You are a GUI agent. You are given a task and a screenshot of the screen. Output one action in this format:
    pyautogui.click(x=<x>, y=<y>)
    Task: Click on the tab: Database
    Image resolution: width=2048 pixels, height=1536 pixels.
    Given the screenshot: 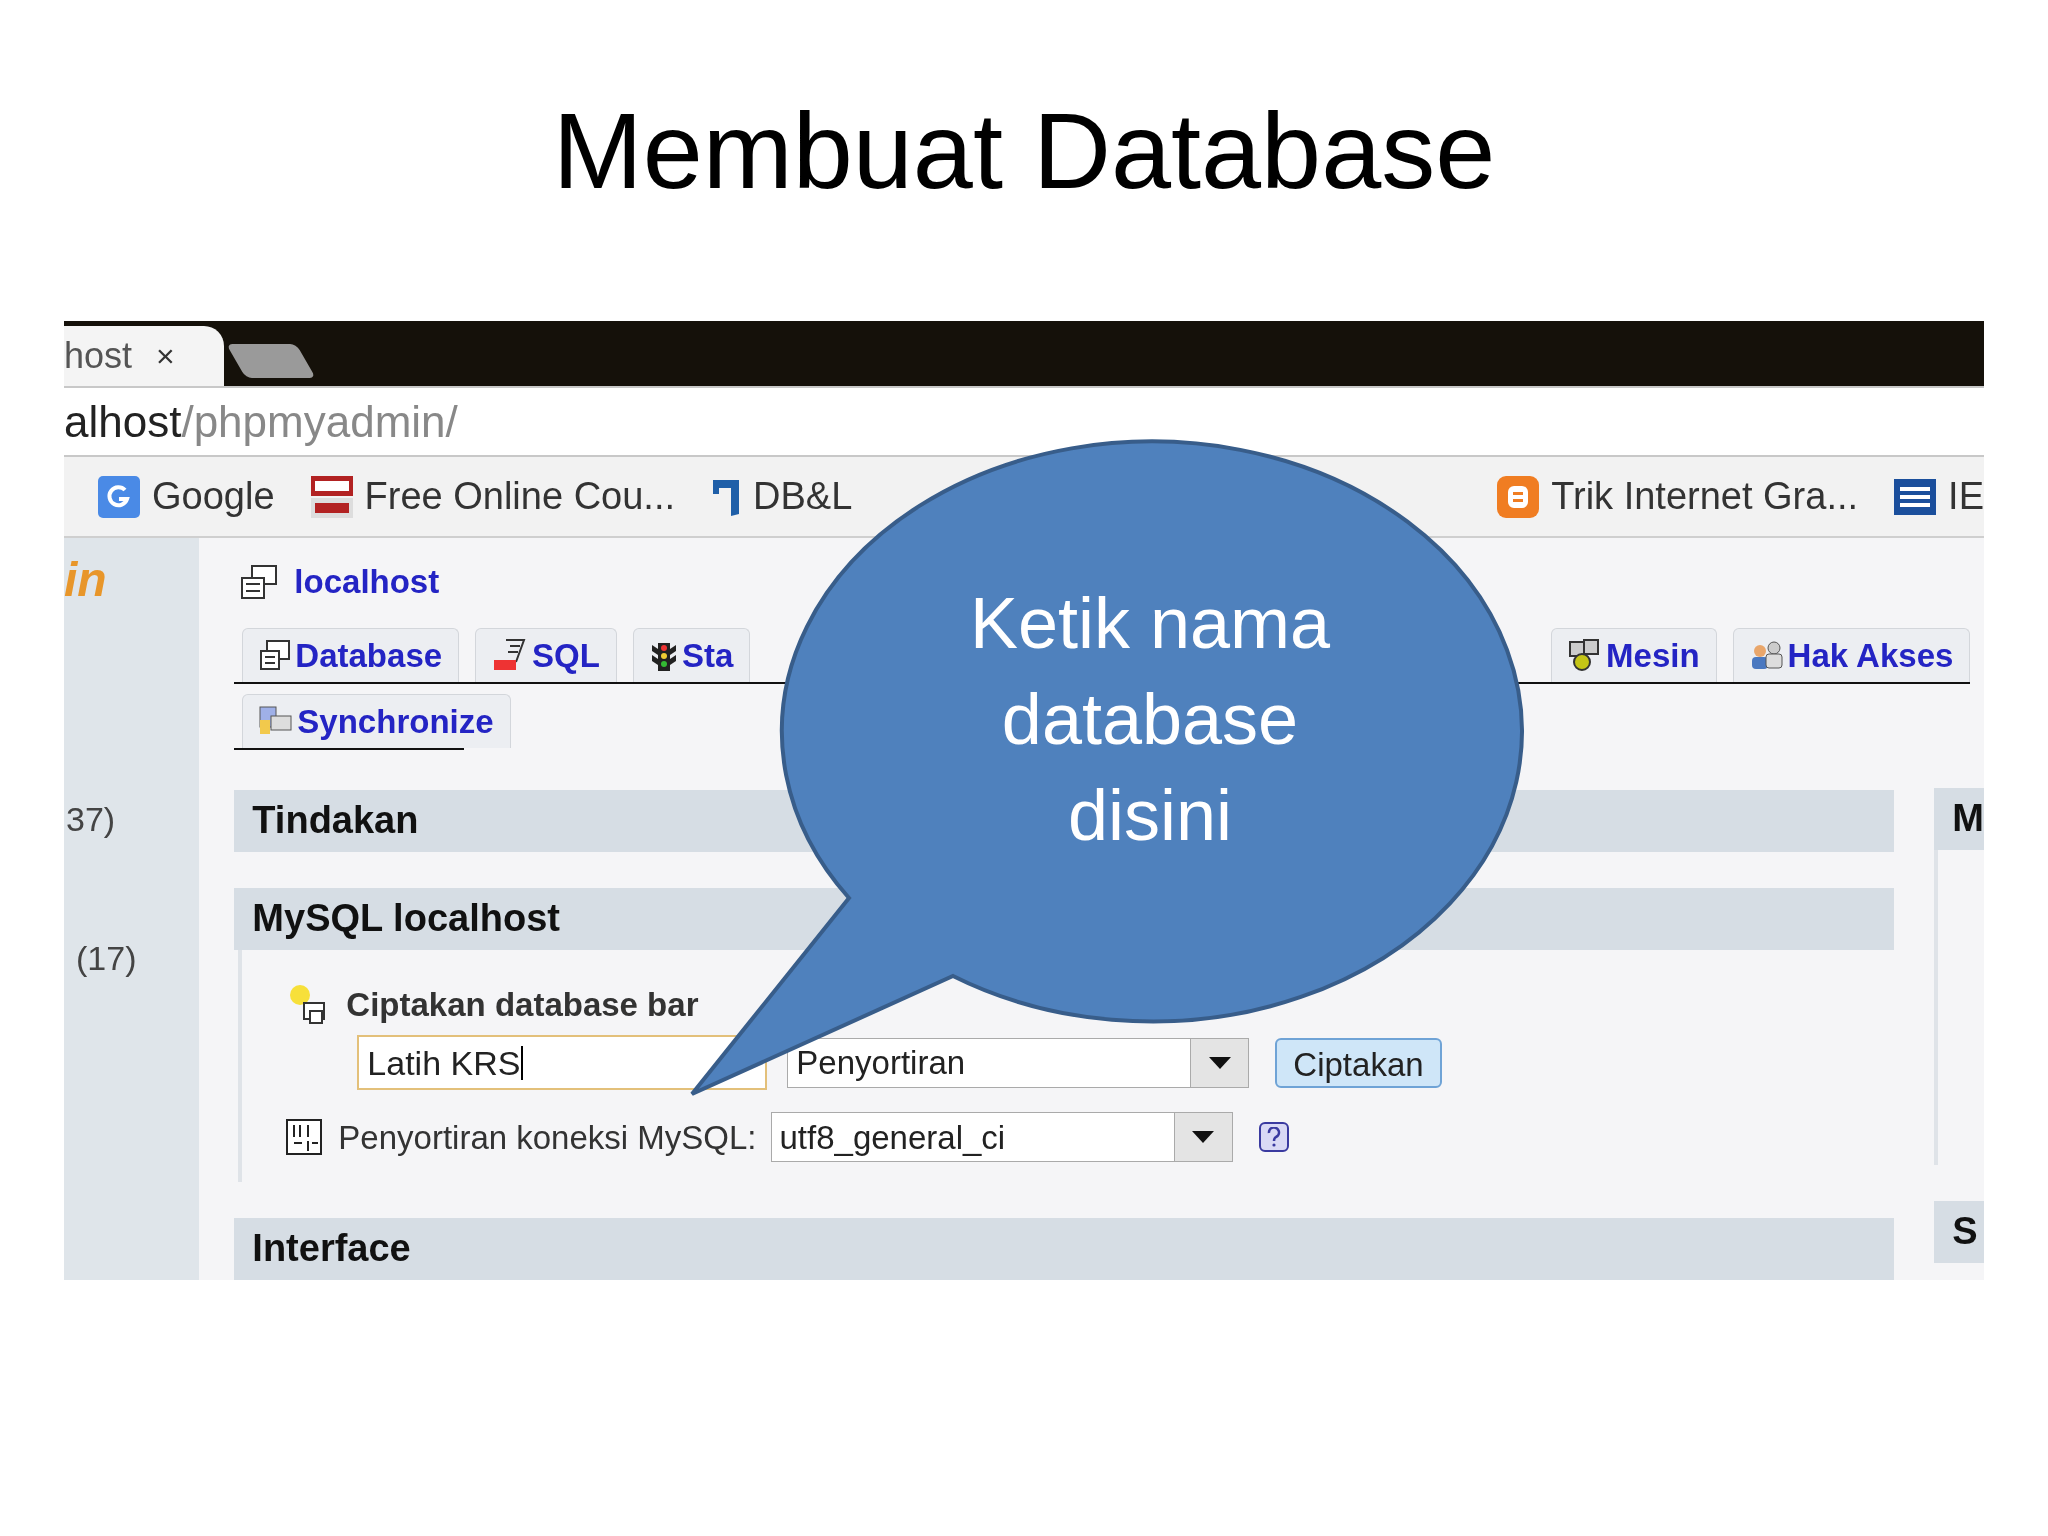 What is the action you would take?
    pyautogui.click(x=351, y=655)
    